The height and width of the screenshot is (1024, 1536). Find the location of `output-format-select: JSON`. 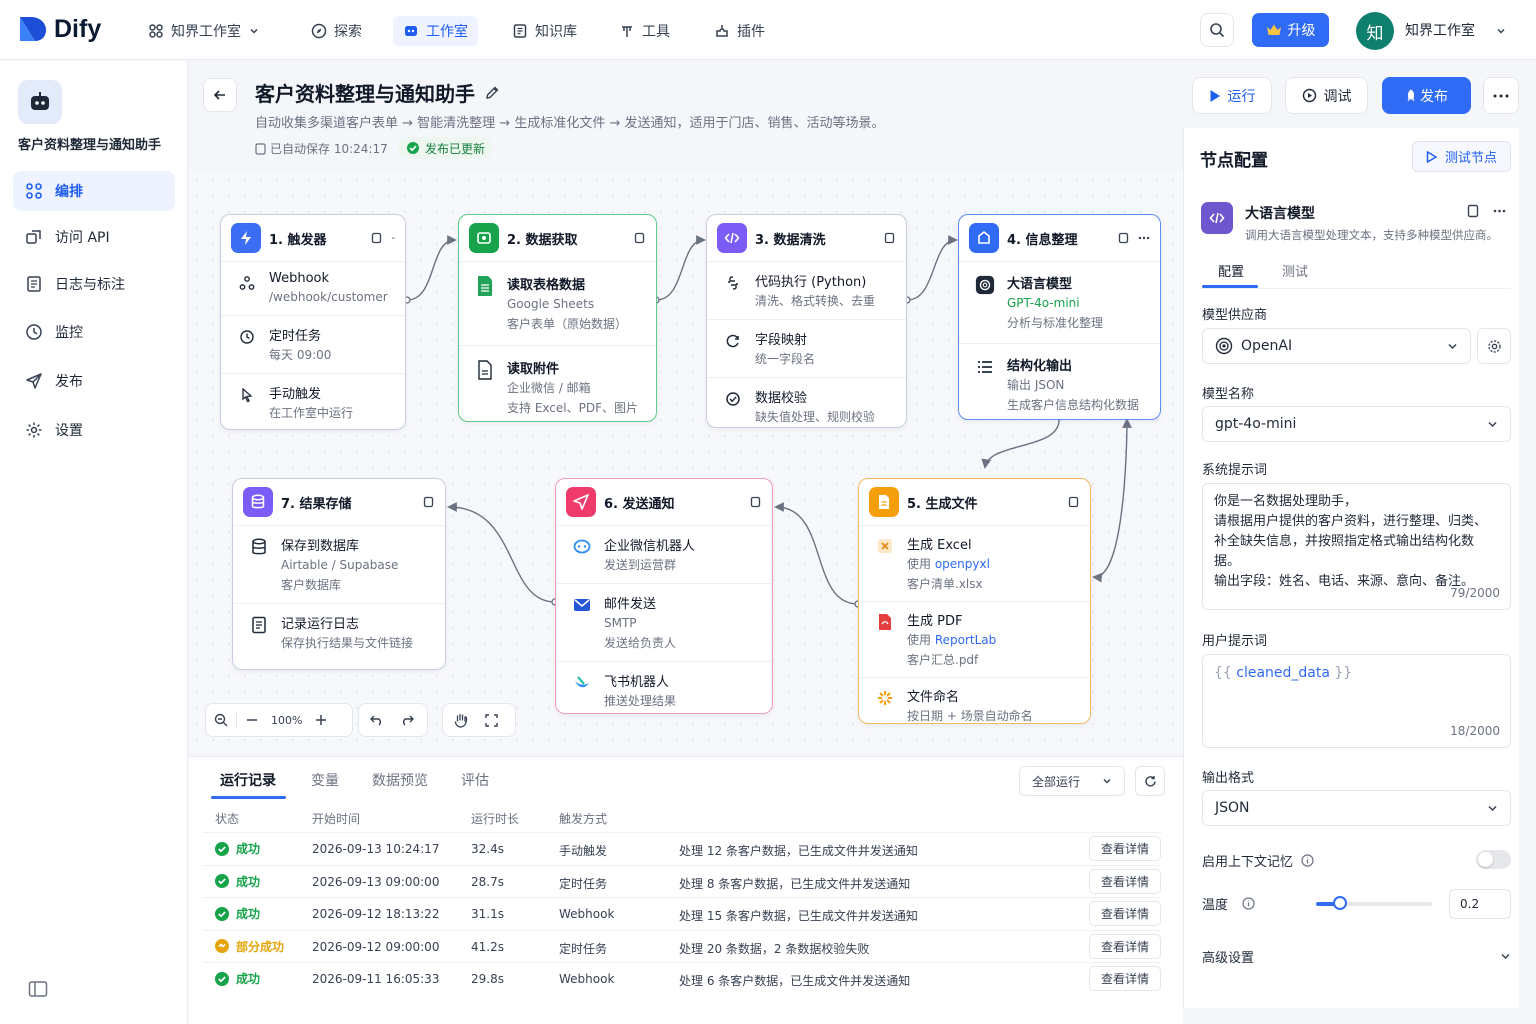

output-format-select: JSON is located at coordinates (1356, 808).